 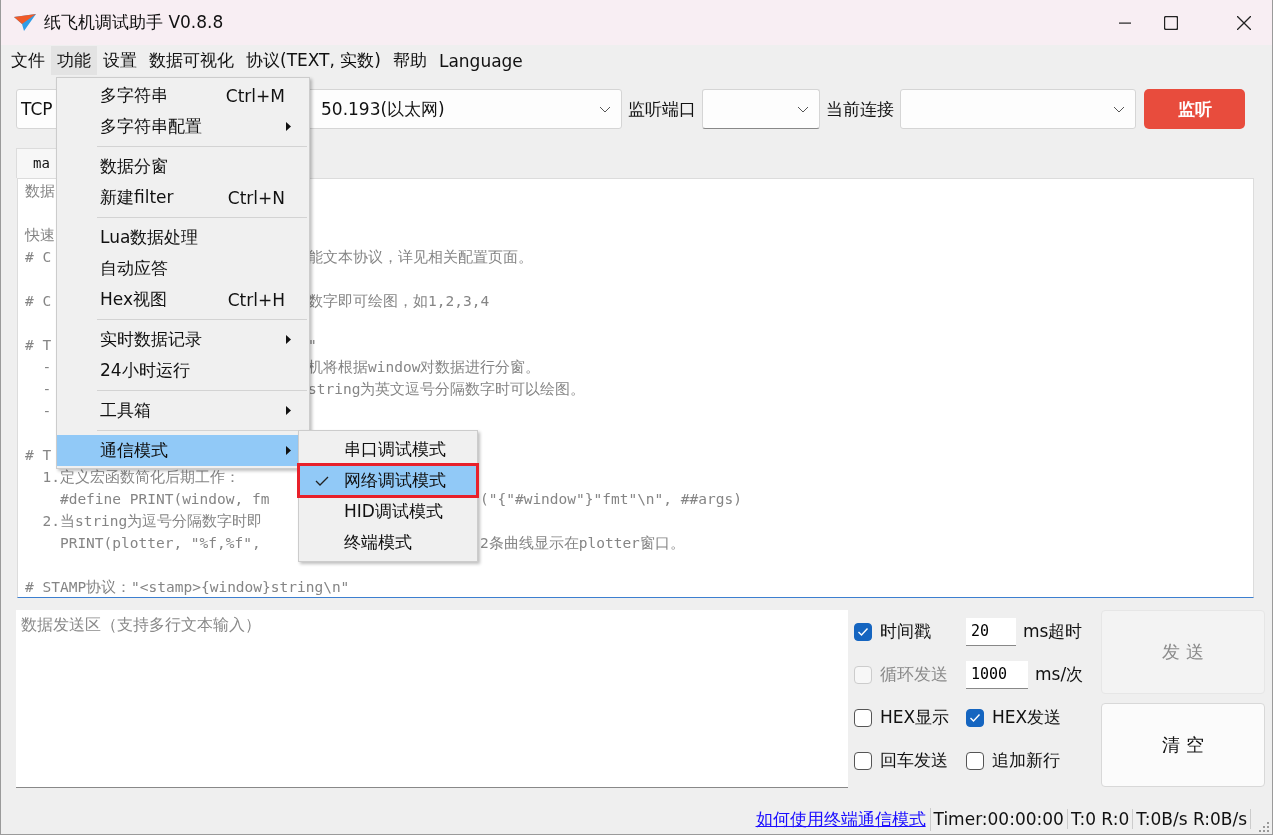 What do you see at coordinates (140, 477) in the screenshot?
I see `log-text: 1.定义宏函数简化后期工作：` at bounding box center [140, 477].